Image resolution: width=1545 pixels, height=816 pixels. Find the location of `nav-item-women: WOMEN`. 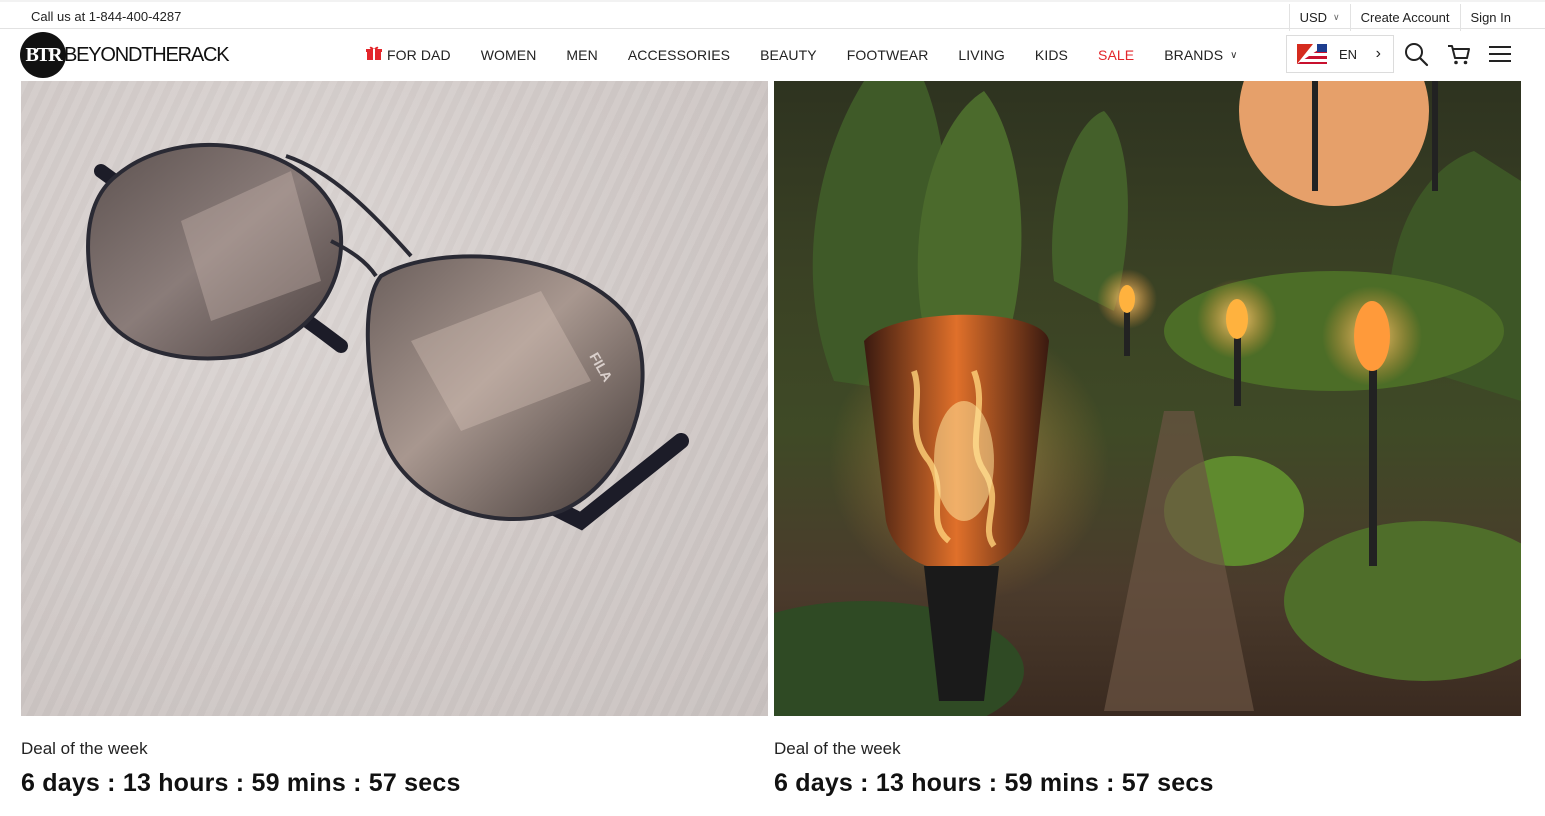

nav-item-women: WOMEN is located at coordinates (509, 55).